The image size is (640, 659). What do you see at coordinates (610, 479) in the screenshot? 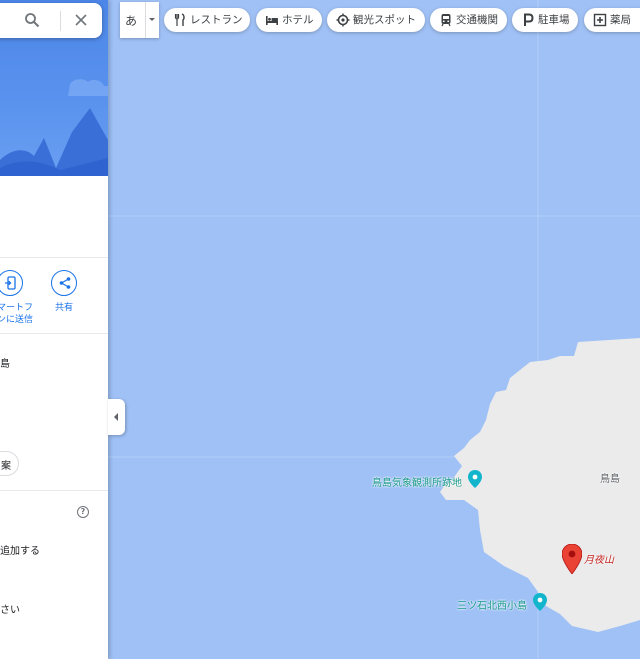
I see `island-label: 鳥島` at bounding box center [610, 479].